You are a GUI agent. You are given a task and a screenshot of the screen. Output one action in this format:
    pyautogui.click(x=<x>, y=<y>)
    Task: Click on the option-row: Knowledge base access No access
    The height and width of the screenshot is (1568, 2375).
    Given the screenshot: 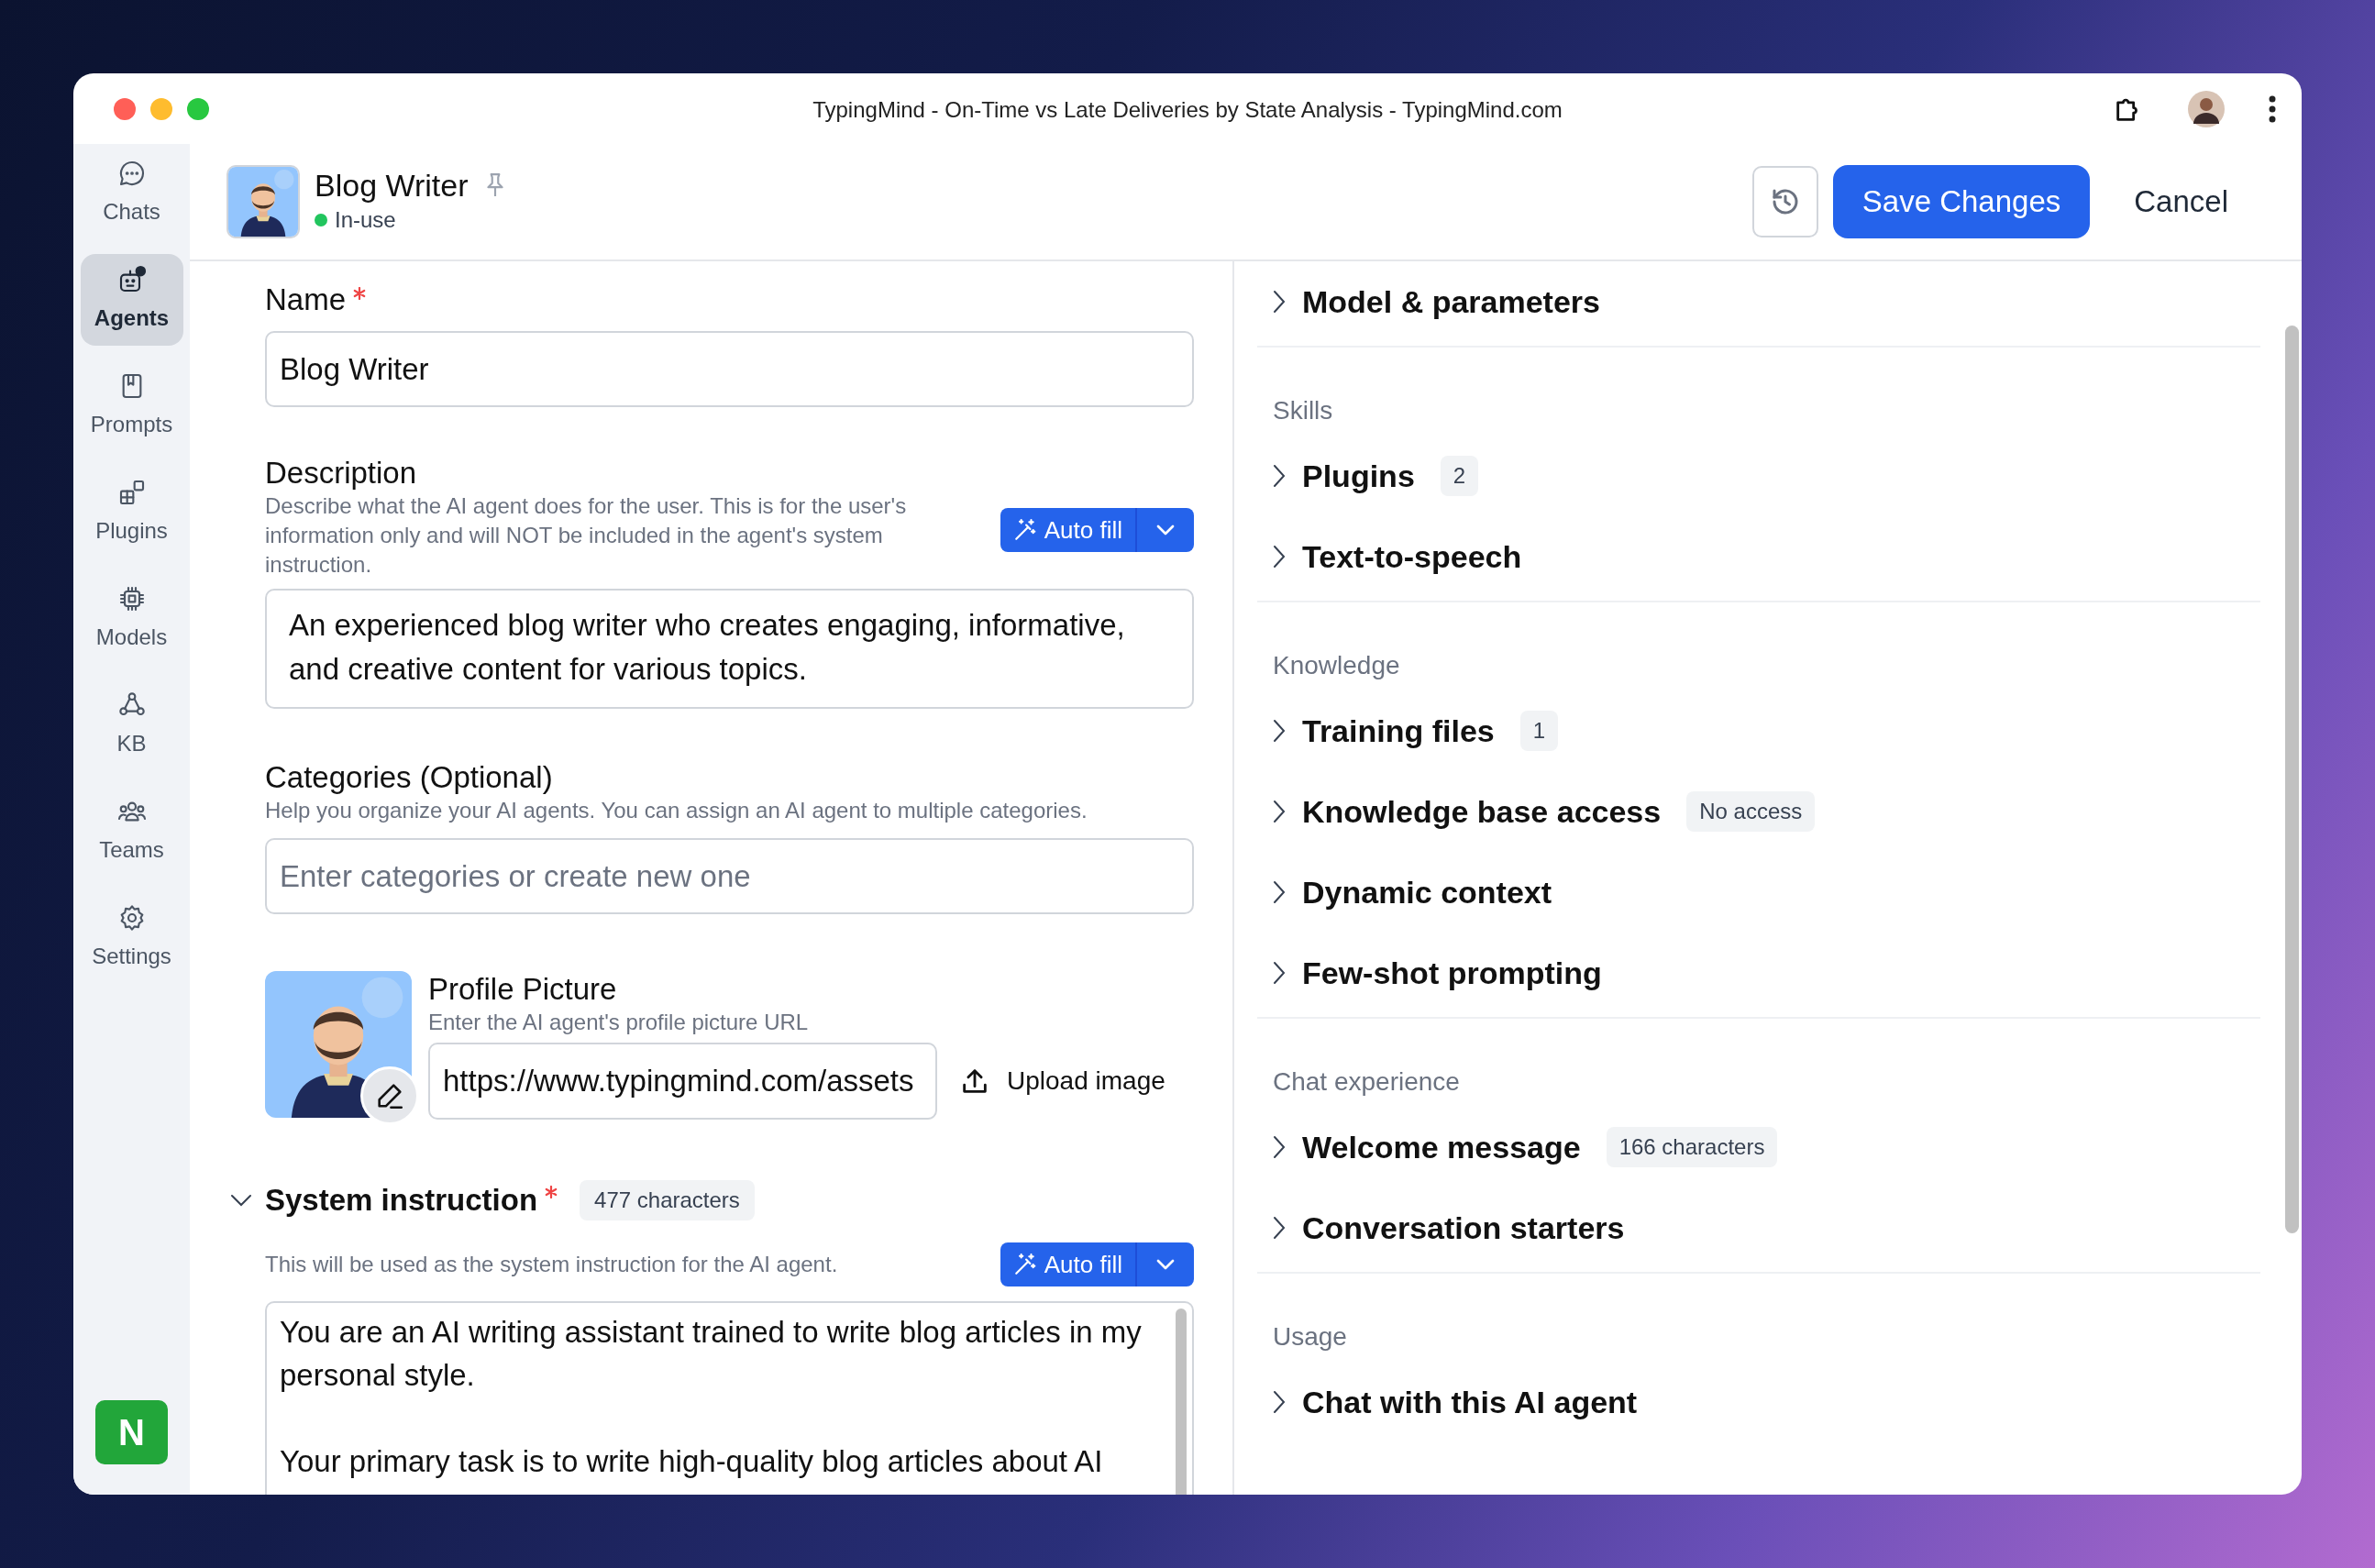 What is the action you would take?
    pyautogui.click(x=1537, y=811)
    